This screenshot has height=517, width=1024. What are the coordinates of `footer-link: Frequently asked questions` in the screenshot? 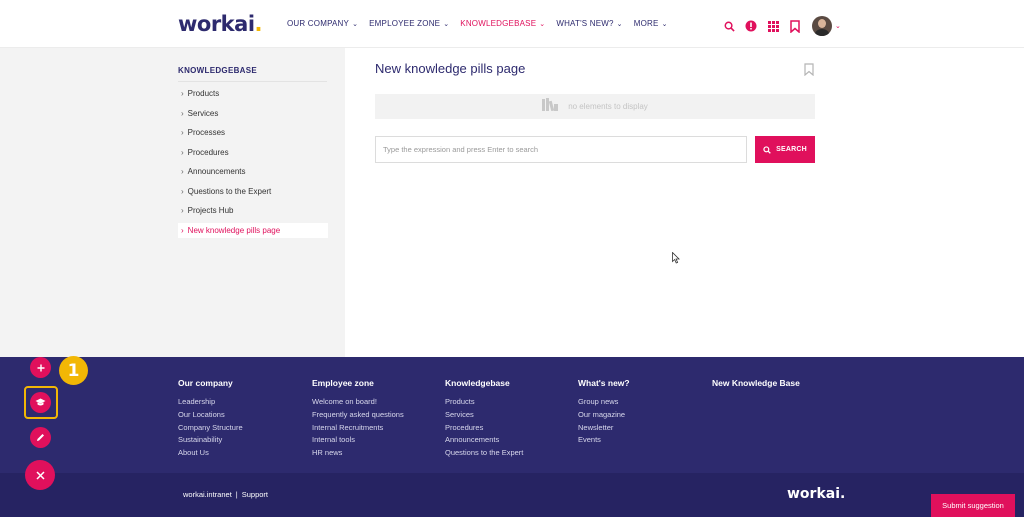 It's located at (358, 416).